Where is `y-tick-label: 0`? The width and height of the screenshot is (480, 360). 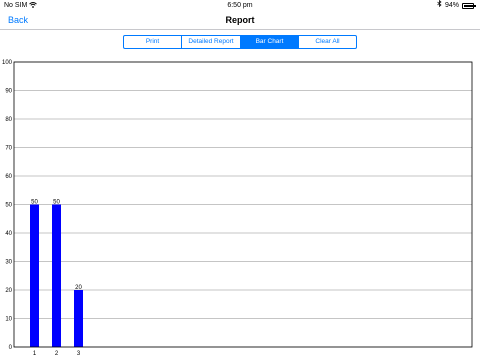
y-tick-label: 0 is located at coordinates (11, 348).